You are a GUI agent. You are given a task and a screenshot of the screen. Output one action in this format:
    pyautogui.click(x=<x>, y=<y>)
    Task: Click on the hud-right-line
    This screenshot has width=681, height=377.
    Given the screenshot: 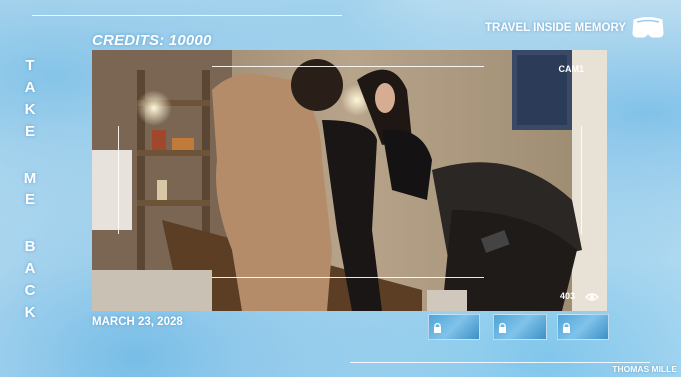 What is the action you would take?
    pyautogui.click(x=581, y=180)
    